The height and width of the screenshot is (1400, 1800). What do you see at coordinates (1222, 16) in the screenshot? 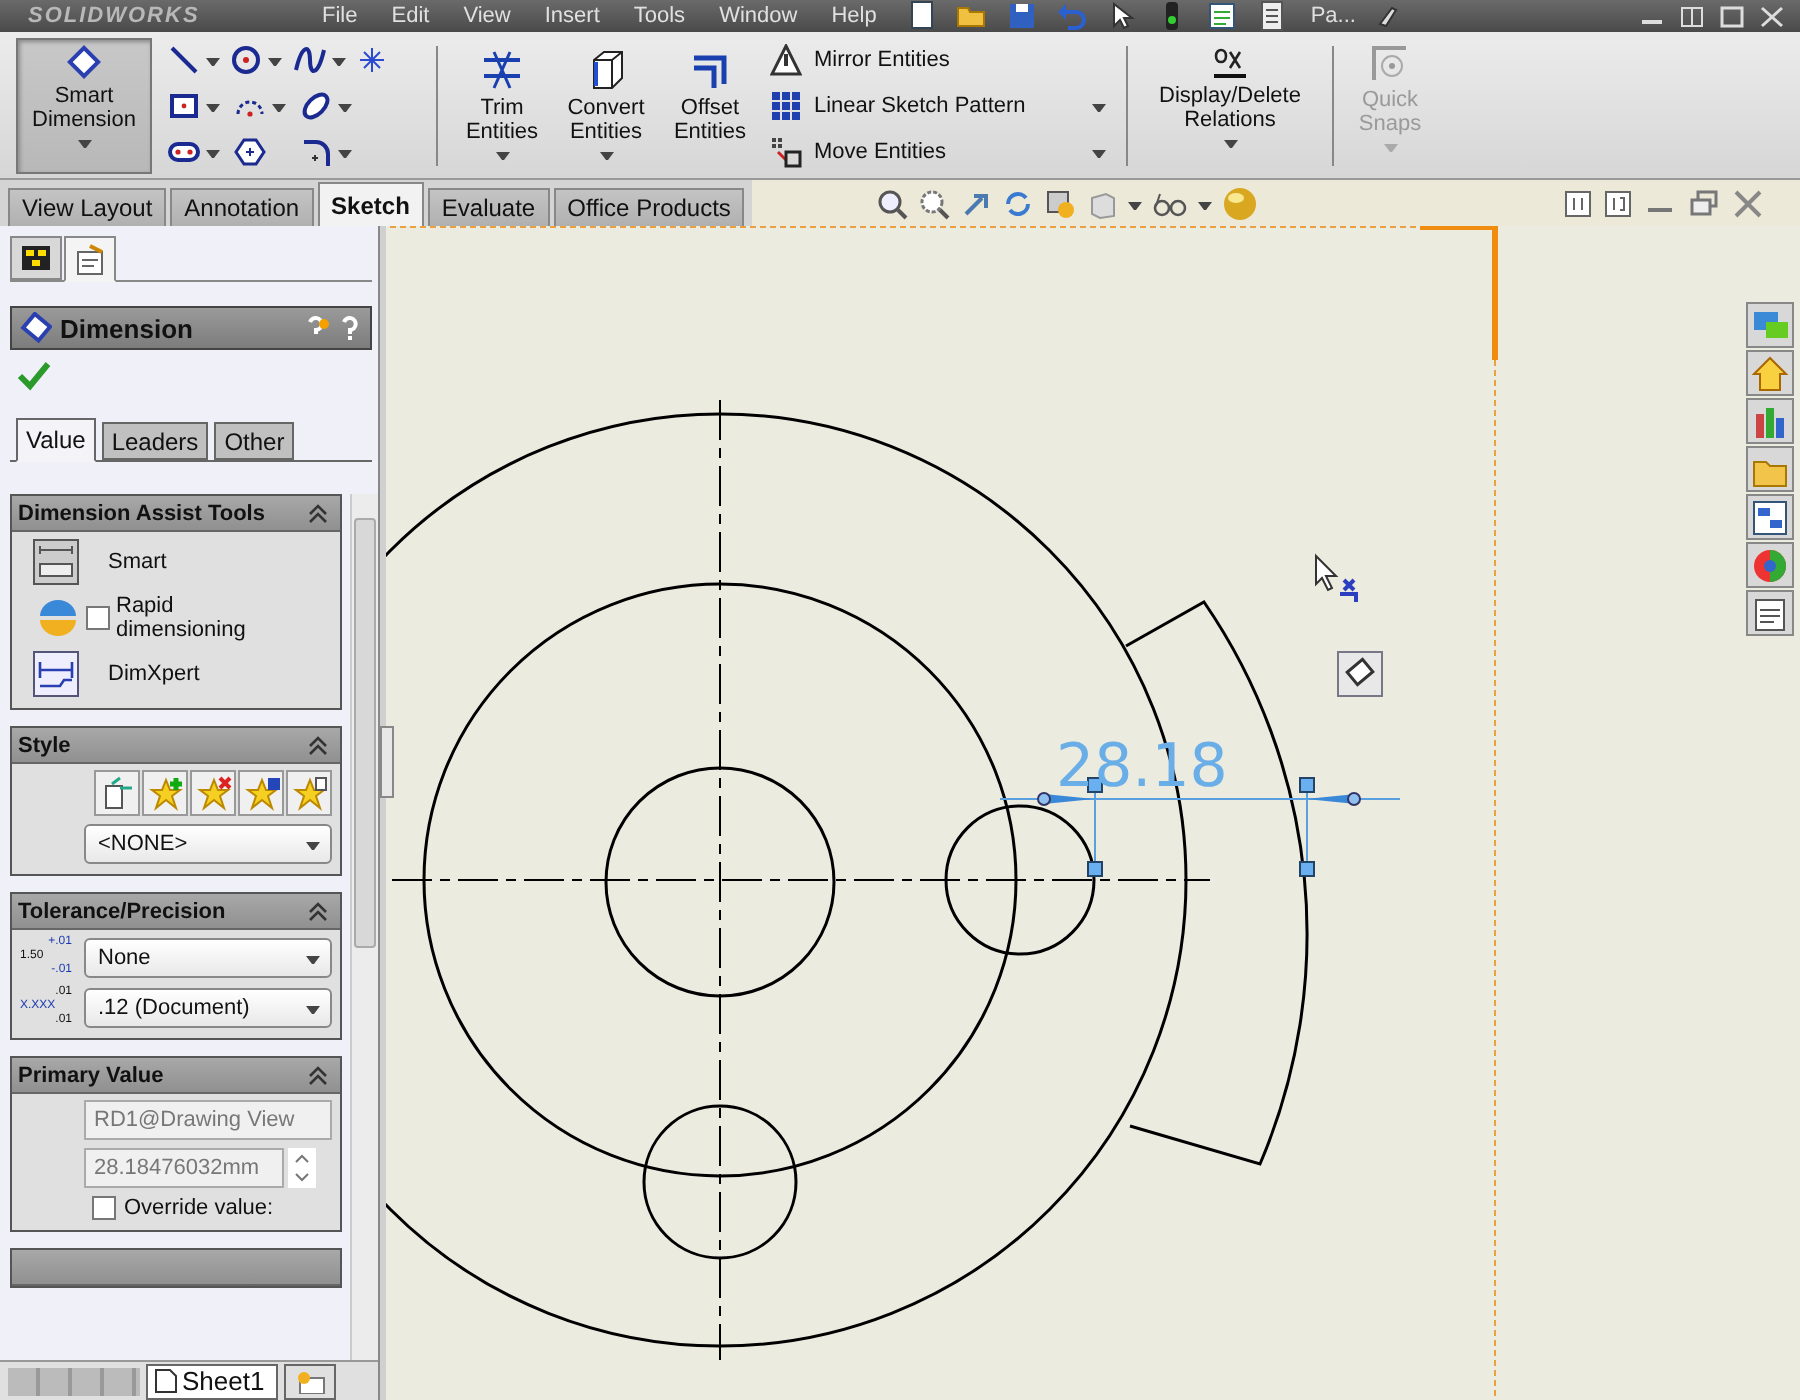
I see `options-icon` at bounding box center [1222, 16].